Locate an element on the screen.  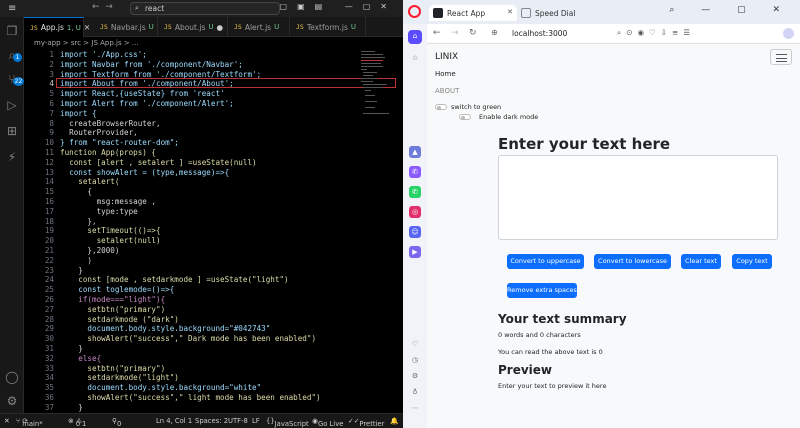
remote-icon: ✕ is located at coordinates (7, 421).